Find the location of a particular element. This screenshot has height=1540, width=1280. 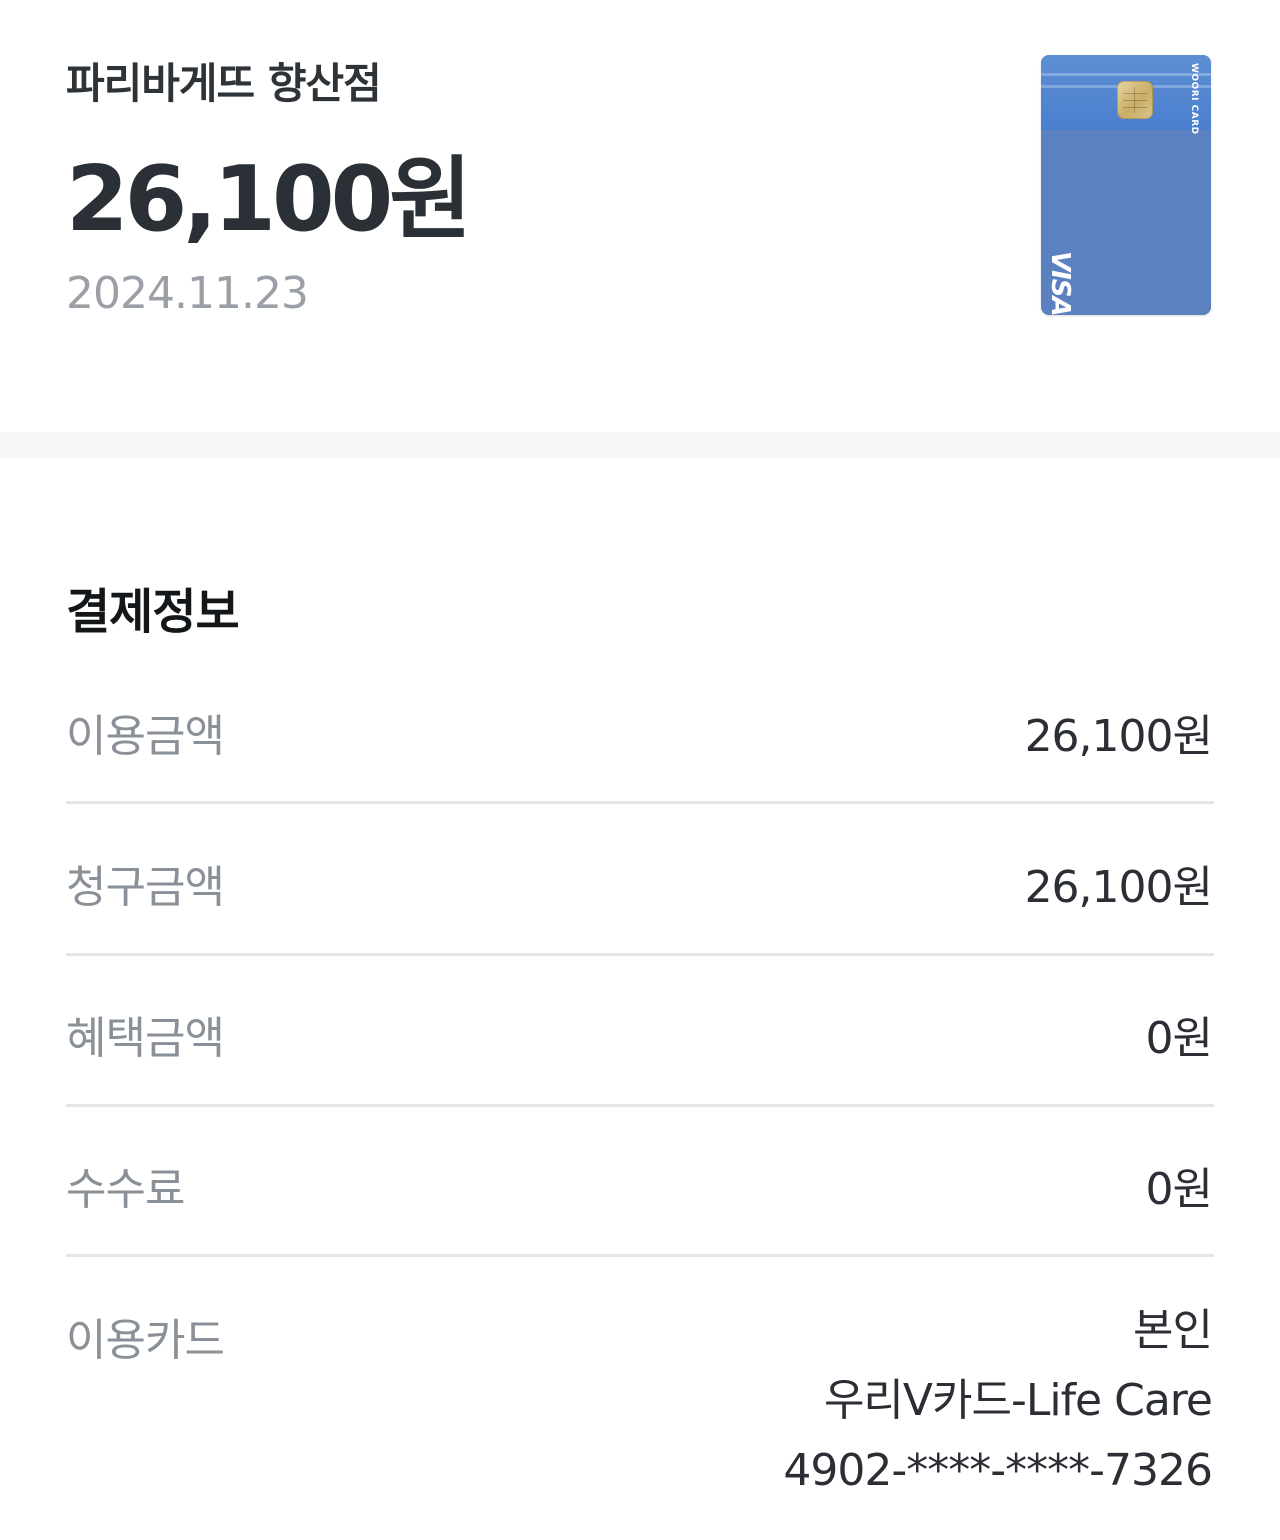

card-owner: 본인 is located at coordinates (1173, 1330).